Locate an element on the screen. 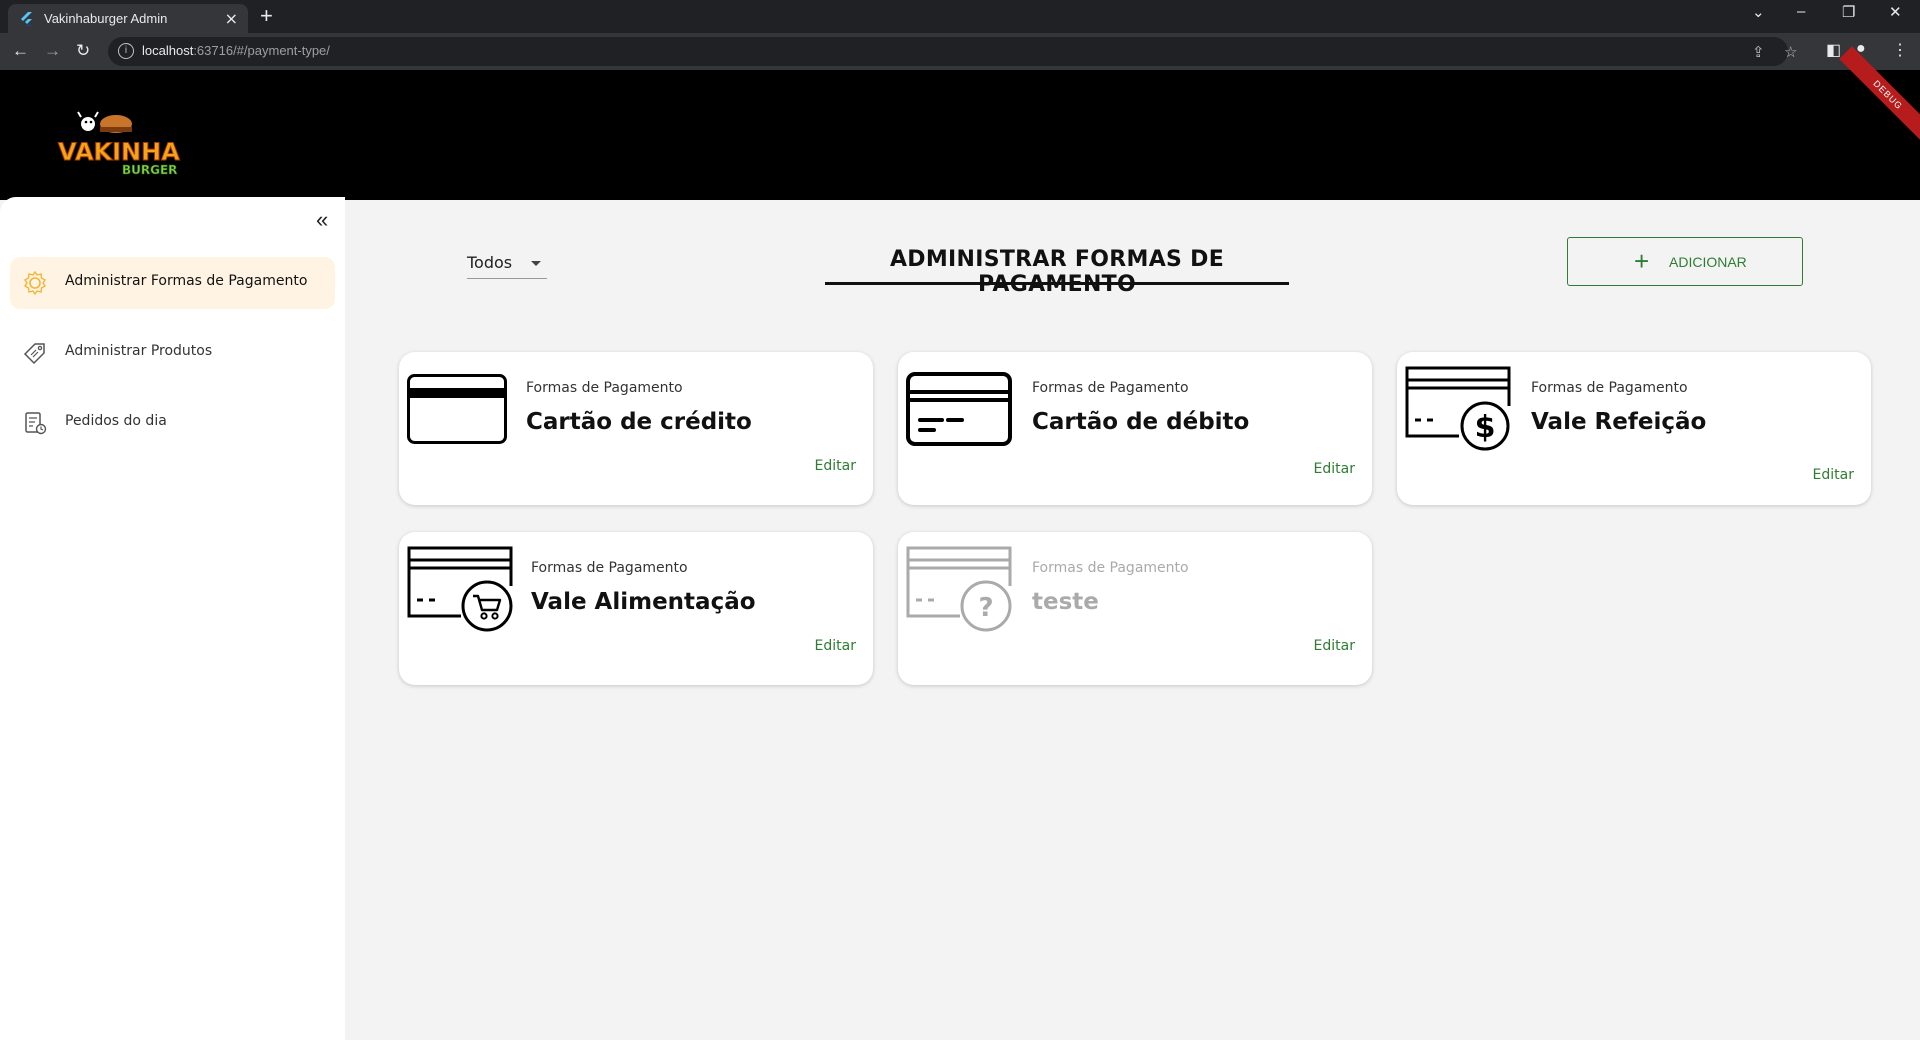 Image resolution: width=1920 pixels, height=1040 pixels. url-text: localhost:63716/#/payment-type/ is located at coordinates (236, 50).